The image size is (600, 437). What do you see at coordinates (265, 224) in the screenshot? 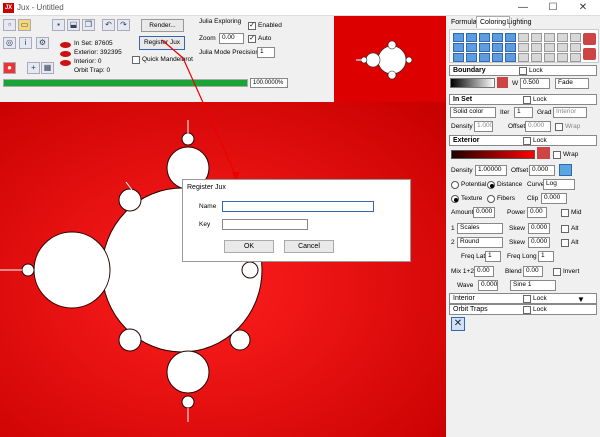
I see `key-input` at bounding box center [265, 224].